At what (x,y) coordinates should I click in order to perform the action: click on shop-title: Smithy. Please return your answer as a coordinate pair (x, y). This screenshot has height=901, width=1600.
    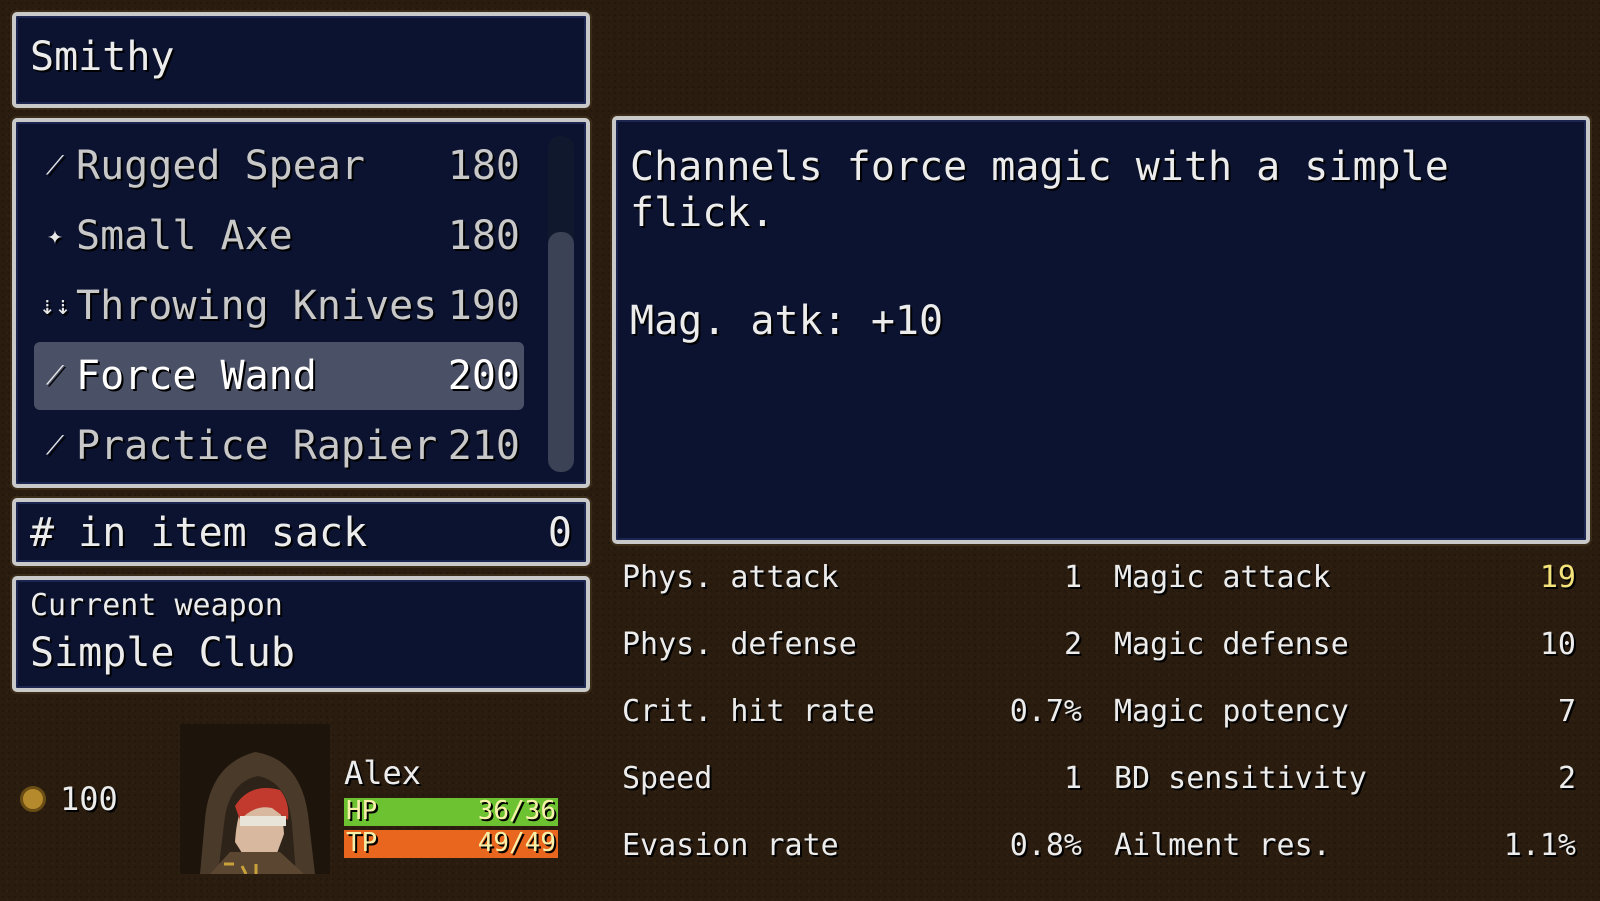
    Looking at the image, I should click on (102, 57).